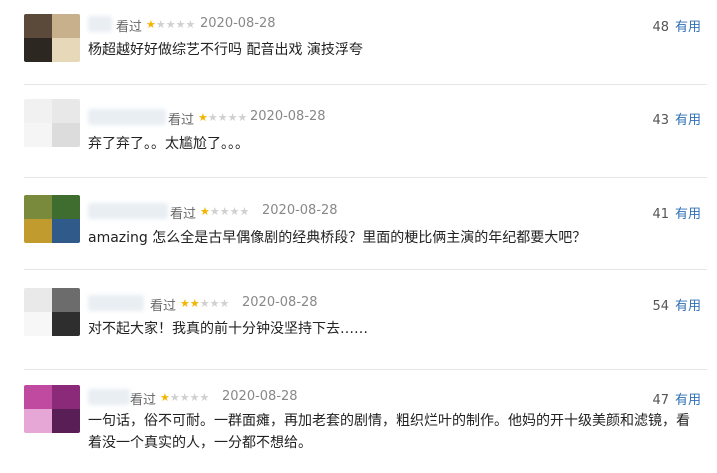 The image size is (717, 473). I want to click on useful-count: 48, so click(660, 27).